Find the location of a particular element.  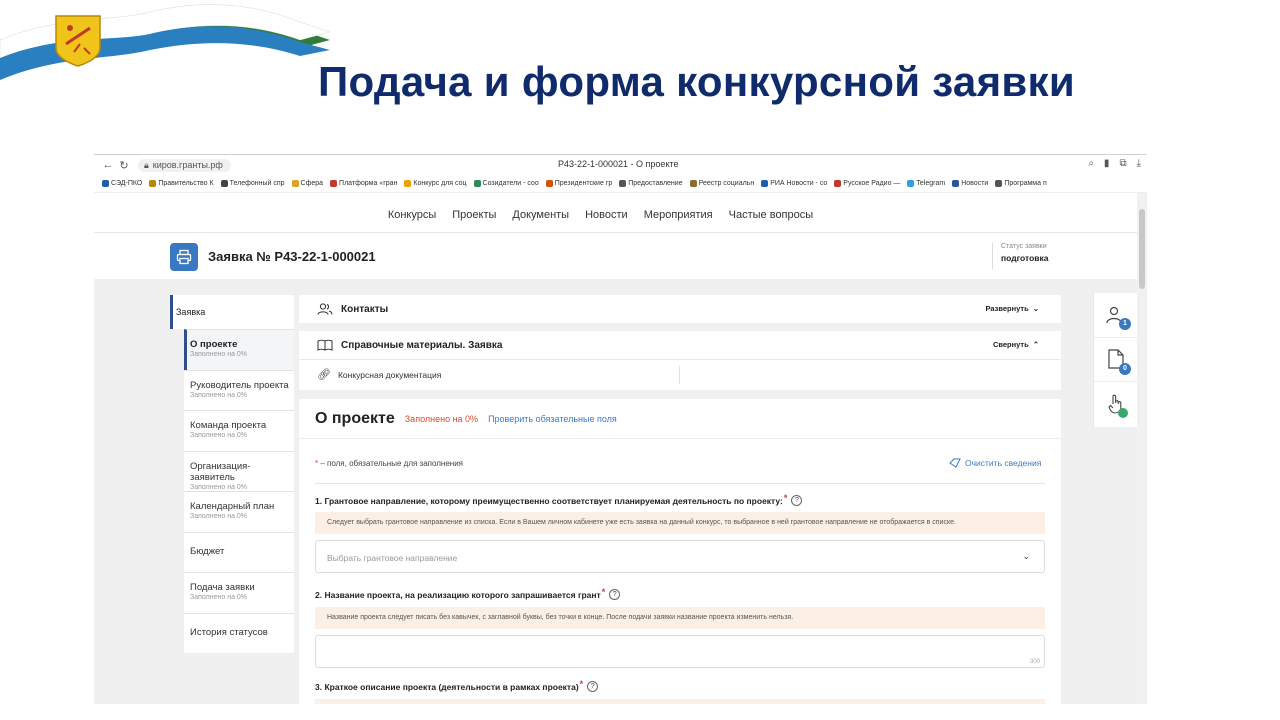

reload-icon: ↻ is located at coordinates (124, 165).